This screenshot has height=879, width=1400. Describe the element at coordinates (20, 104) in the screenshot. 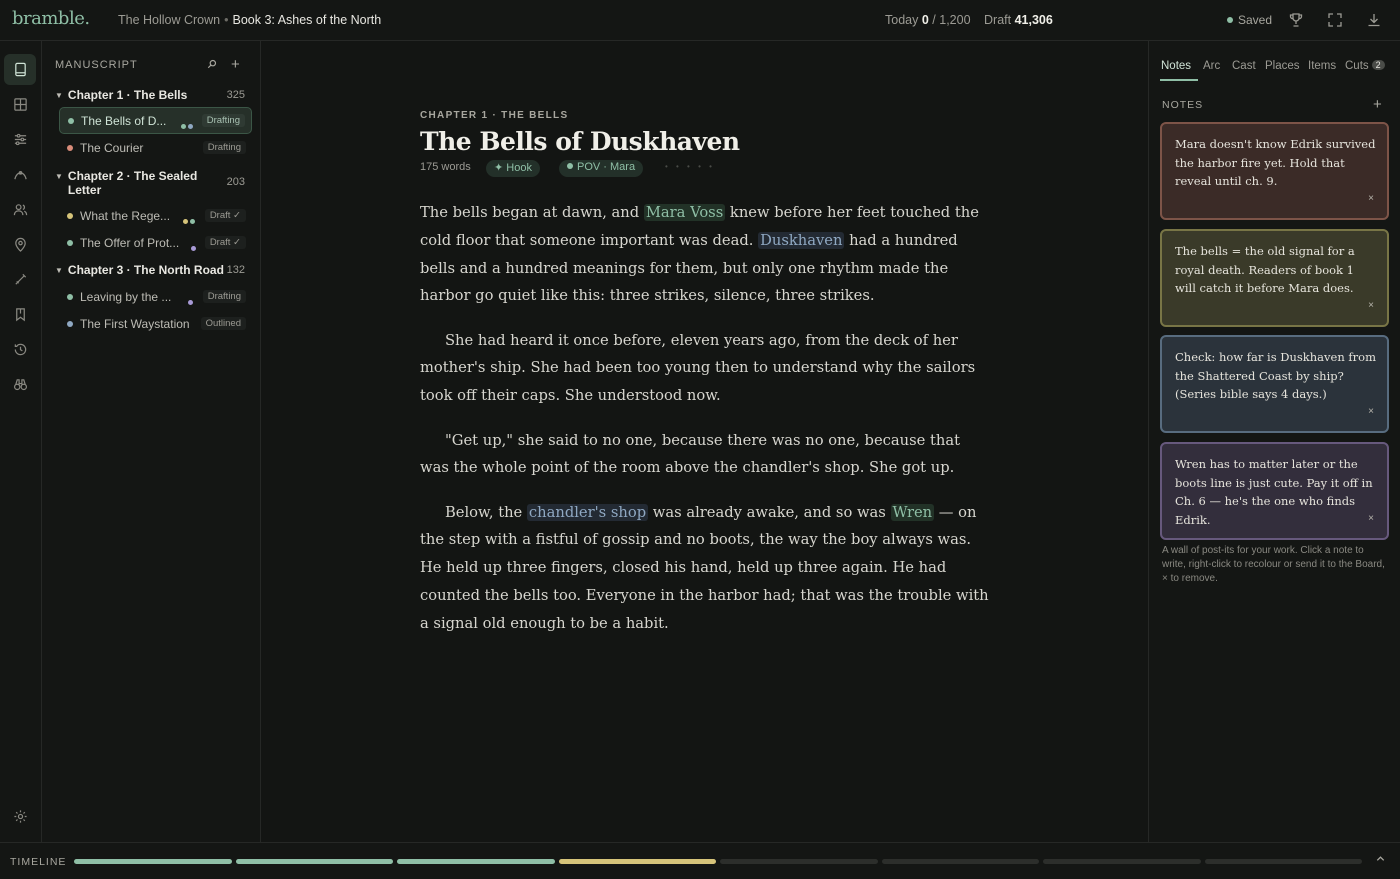

I see `board-icon` at that location.